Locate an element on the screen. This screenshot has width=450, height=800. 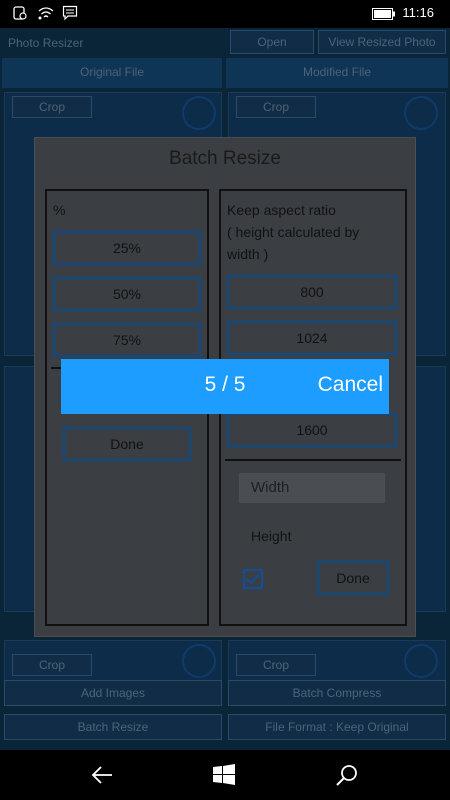
tab-modified-label: Modified File is located at coordinates (337, 72).